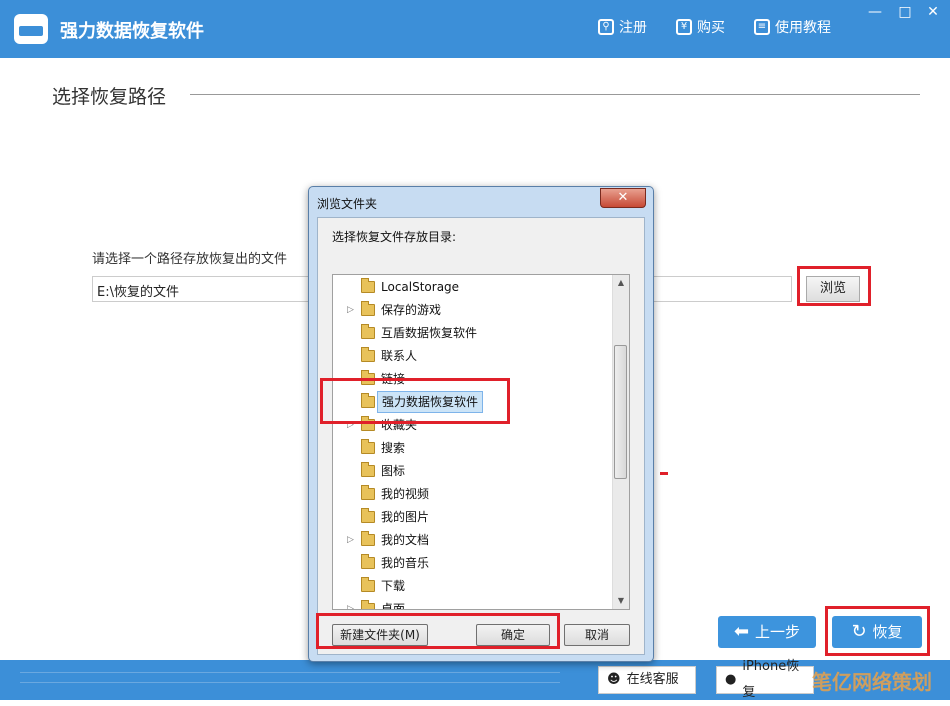 This screenshot has height=706, width=950. What do you see at coordinates (623, 198) in the screenshot?
I see `dialog-close-button: ✕` at bounding box center [623, 198].